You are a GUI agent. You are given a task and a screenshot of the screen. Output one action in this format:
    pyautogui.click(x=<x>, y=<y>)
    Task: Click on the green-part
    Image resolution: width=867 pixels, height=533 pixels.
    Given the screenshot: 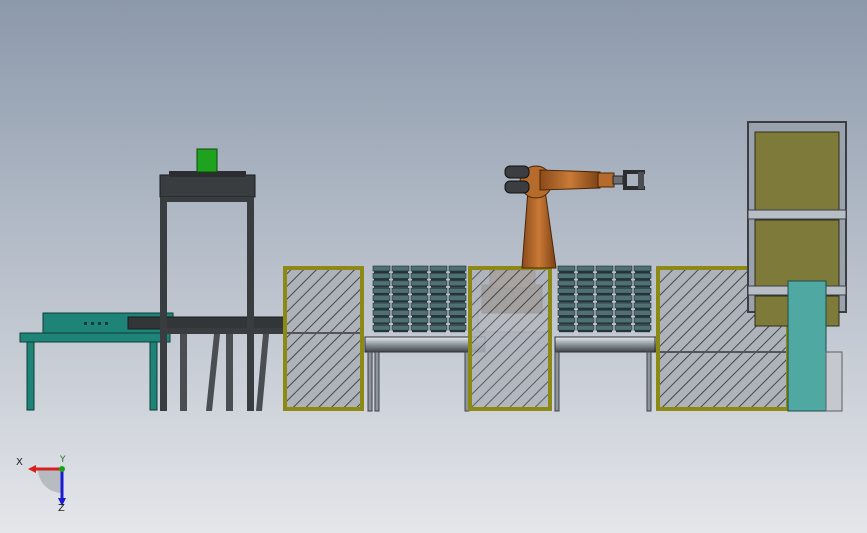 What is the action you would take?
    pyautogui.click(x=207, y=160)
    